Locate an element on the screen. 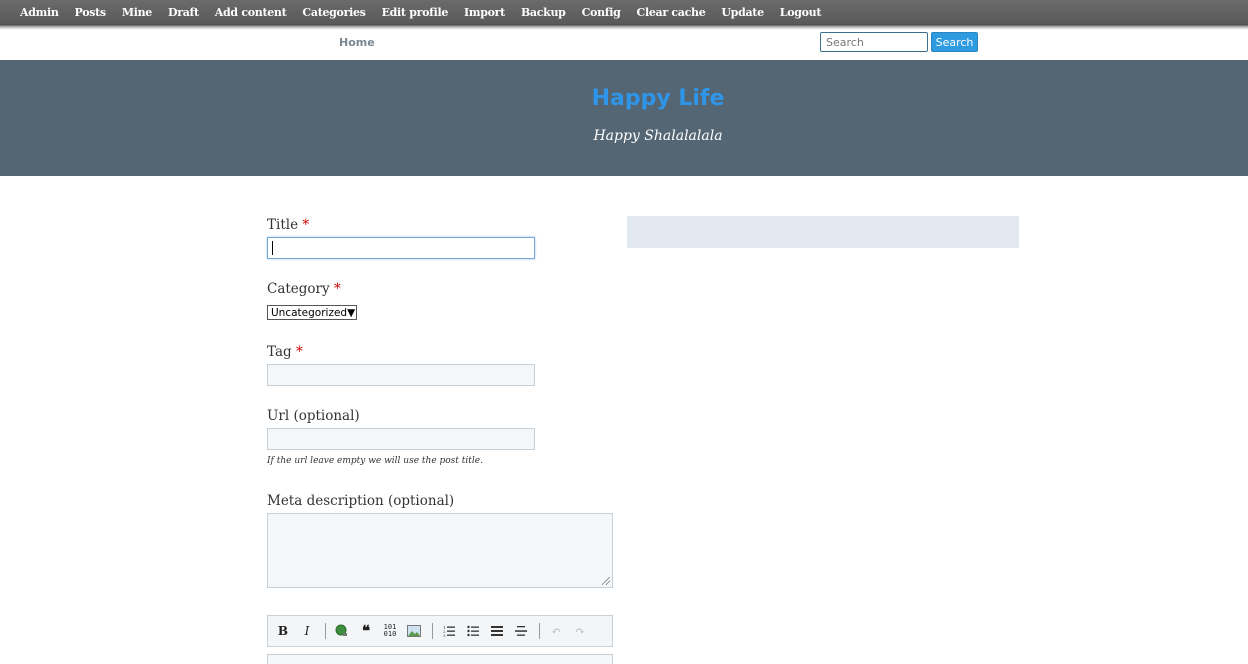  editor-toolbar: B I ❝ 101 010 123 ↶ ↷ is located at coordinates (440, 631).